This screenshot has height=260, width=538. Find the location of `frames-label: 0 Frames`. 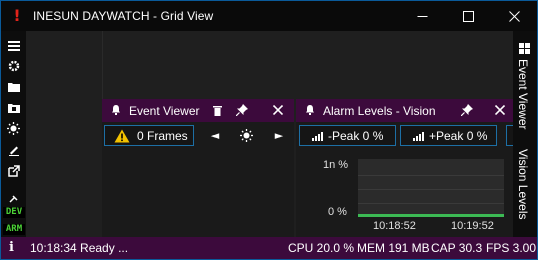

frames-label: 0 Frames is located at coordinates (162, 135).